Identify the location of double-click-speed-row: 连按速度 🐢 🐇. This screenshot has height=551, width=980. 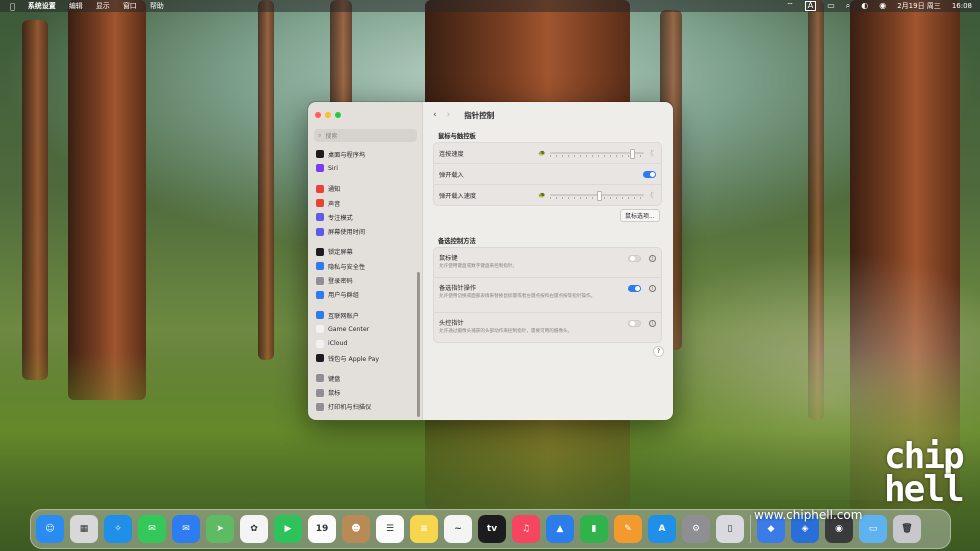
(547, 153).